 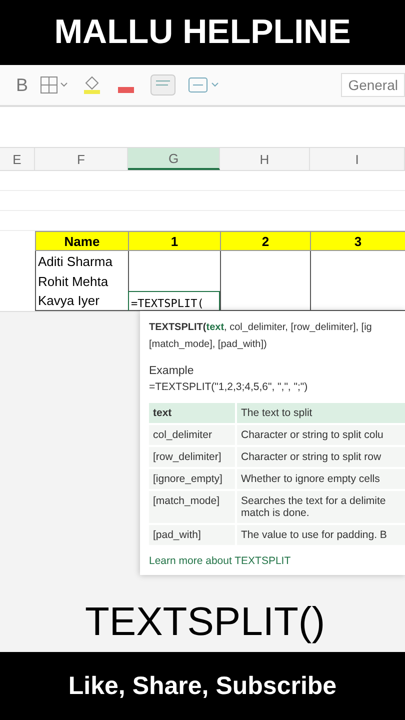 What do you see at coordinates (208, 345) in the screenshot?
I see `function-signature-line: [match_mode], [pad_with])` at bounding box center [208, 345].